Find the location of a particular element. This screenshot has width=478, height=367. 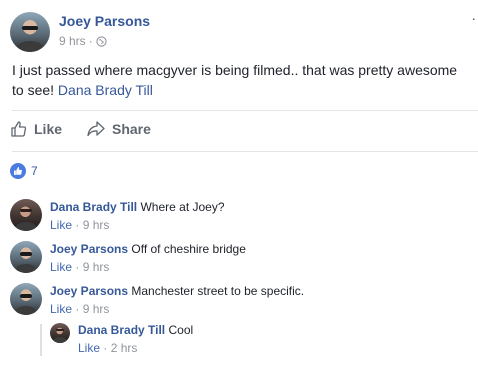

author-avatar is located at coordinates (30, 32).